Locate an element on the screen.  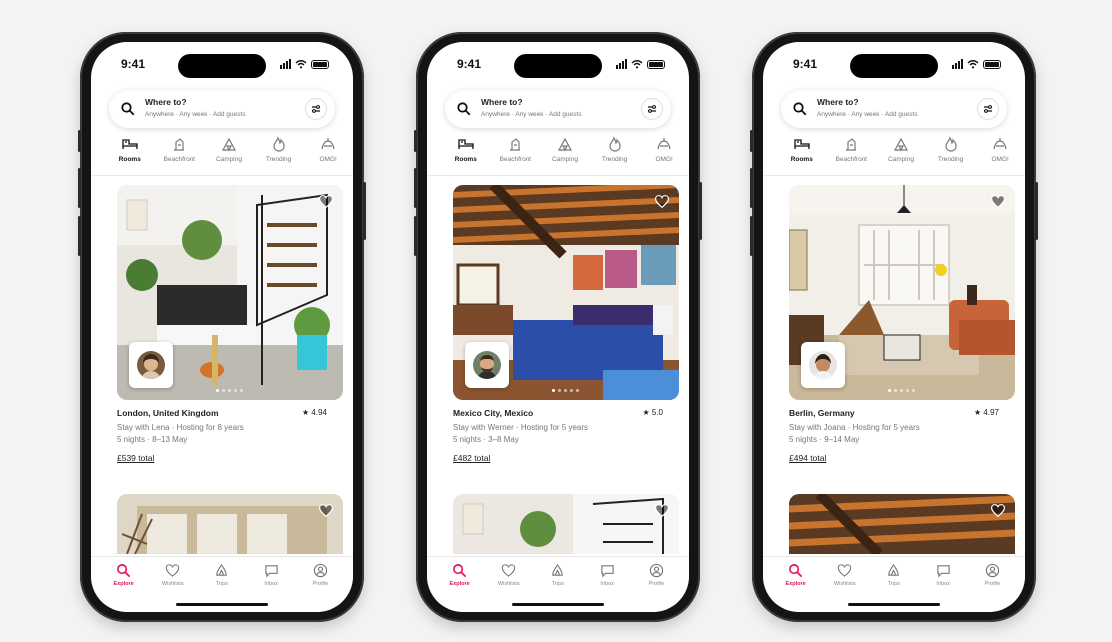
status-time: 9:41 is located at coordinates (805, 64).